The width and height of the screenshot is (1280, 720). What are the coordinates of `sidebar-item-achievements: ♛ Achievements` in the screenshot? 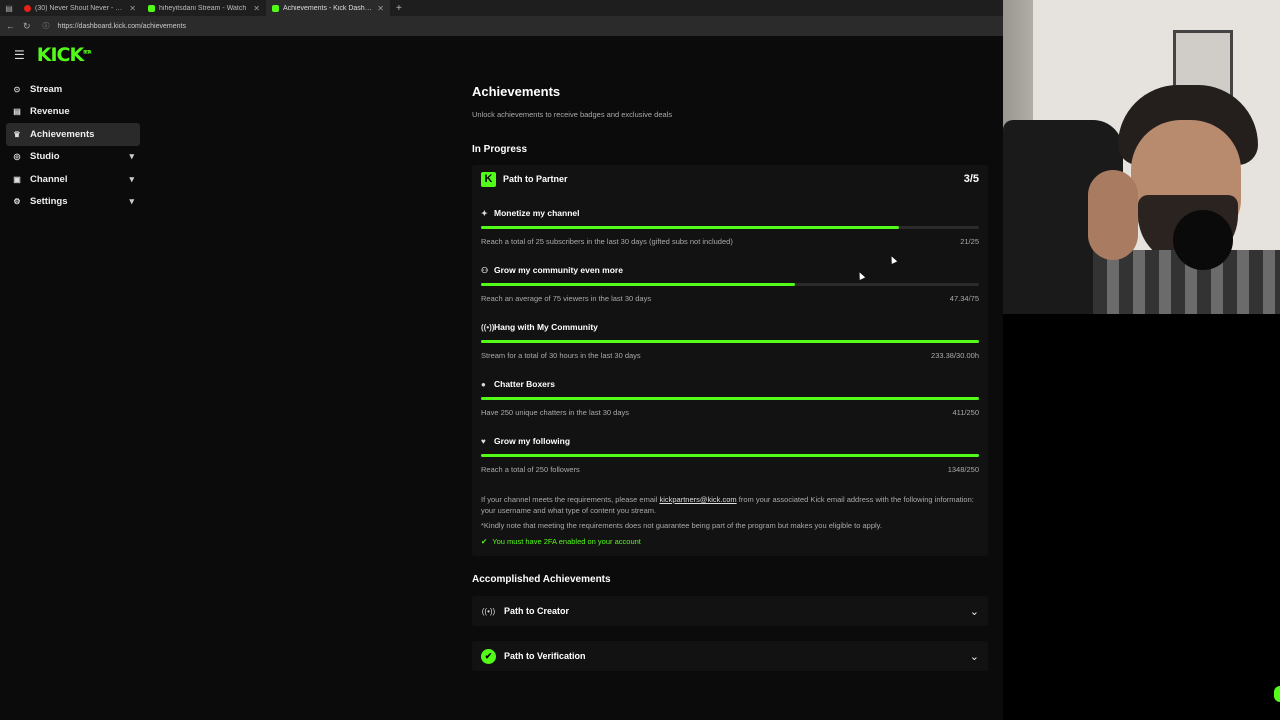 It's located at (73, 134).